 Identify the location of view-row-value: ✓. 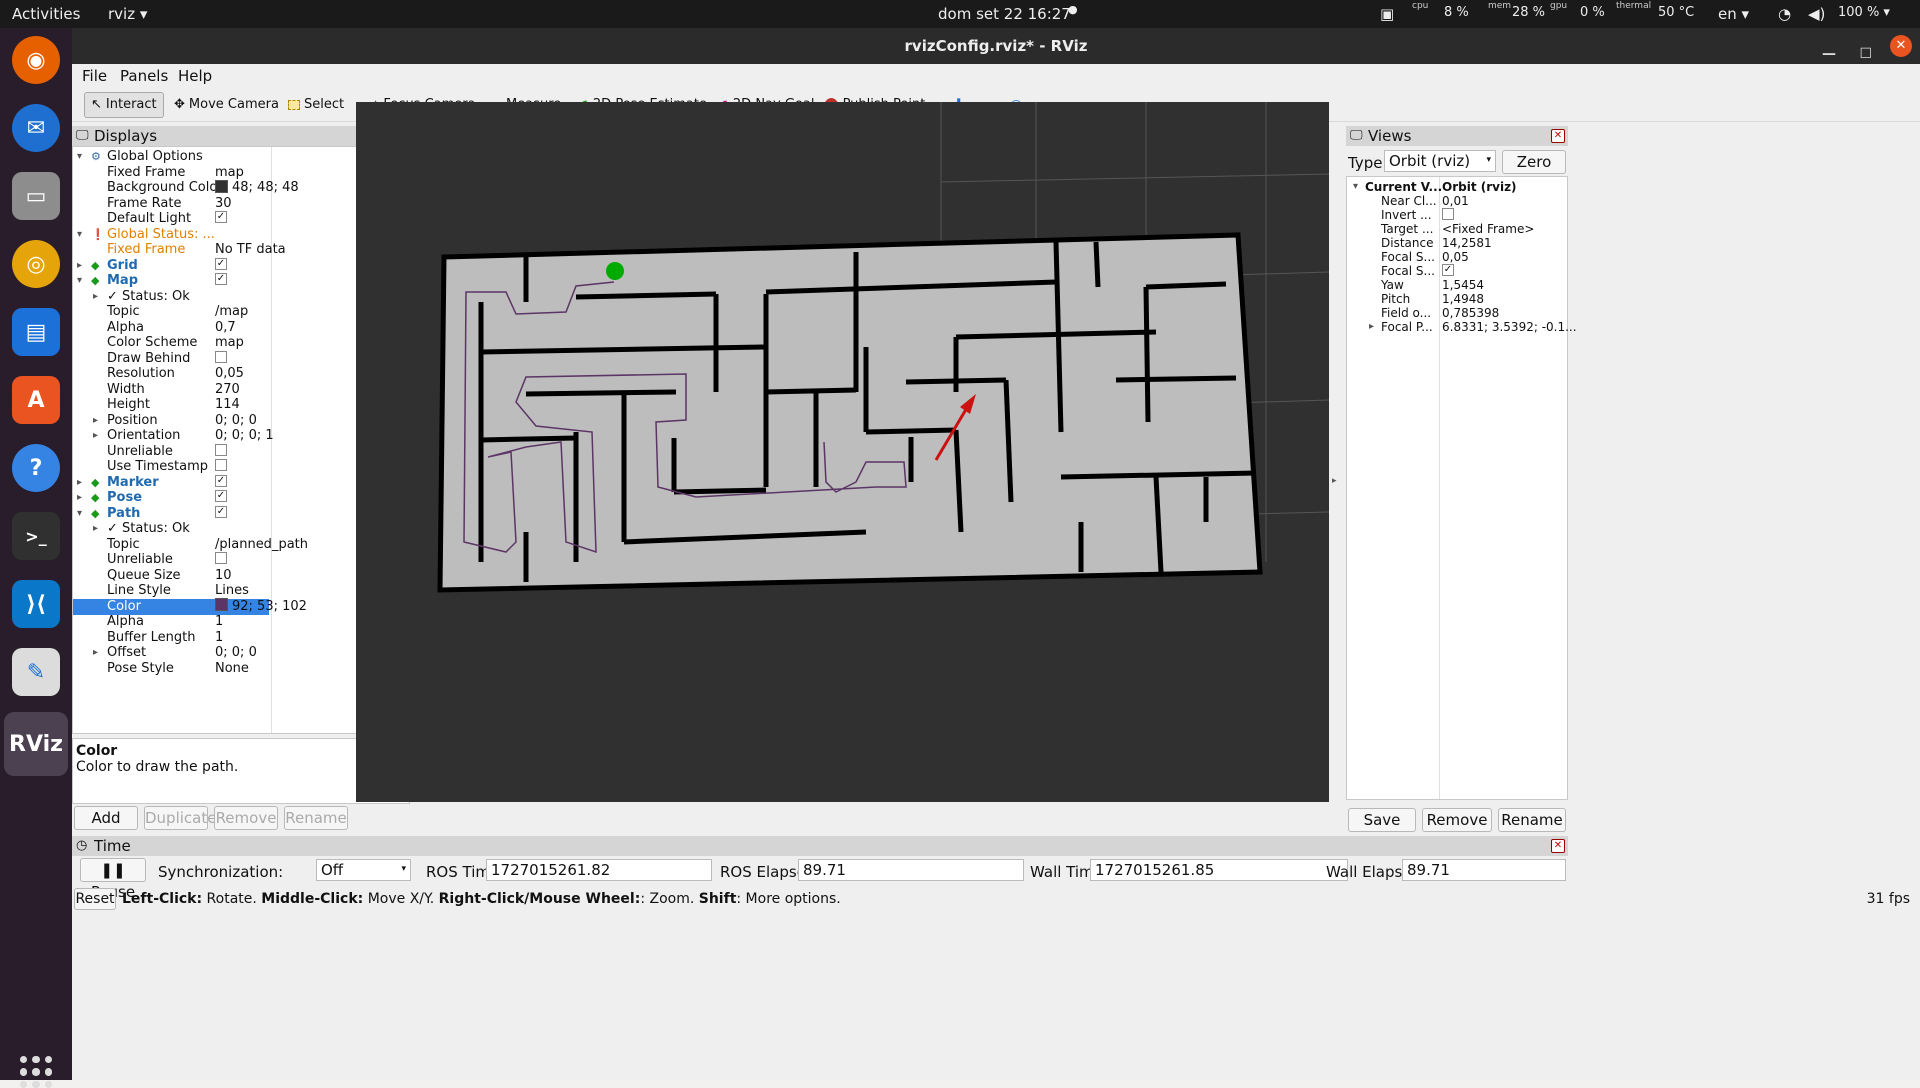
(1448, 271).